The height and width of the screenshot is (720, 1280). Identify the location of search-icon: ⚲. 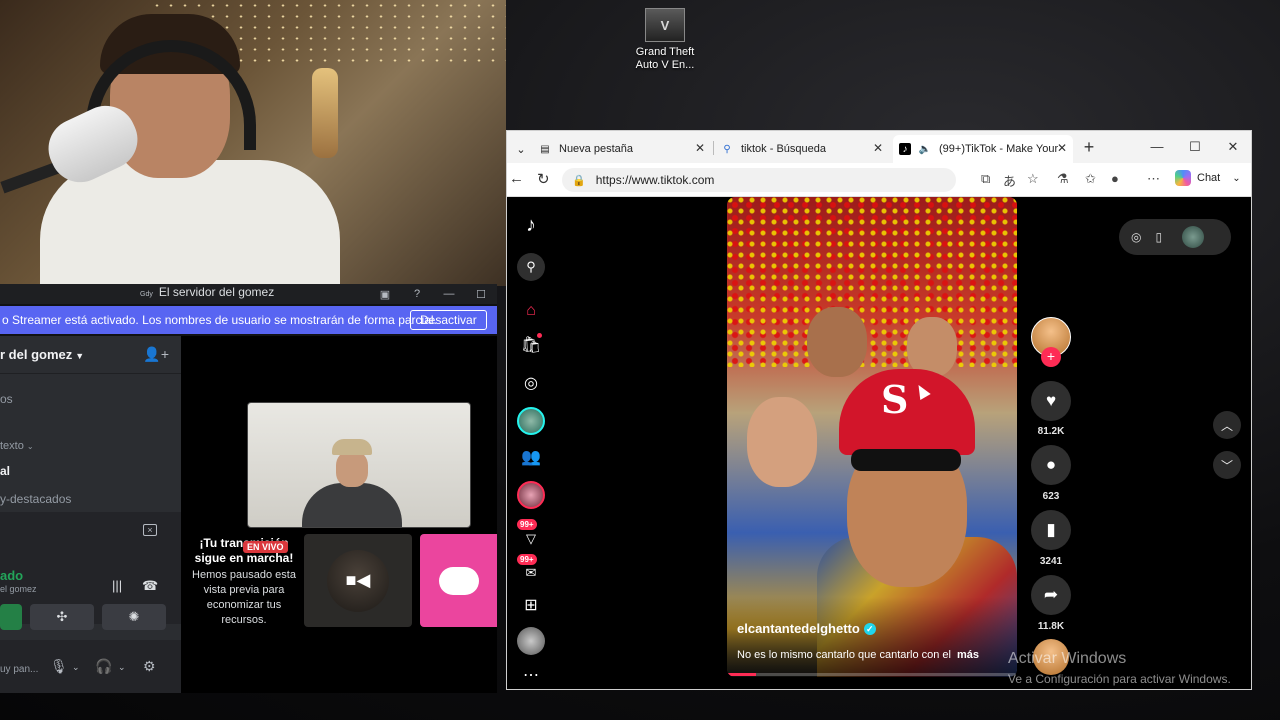
(531, 267).